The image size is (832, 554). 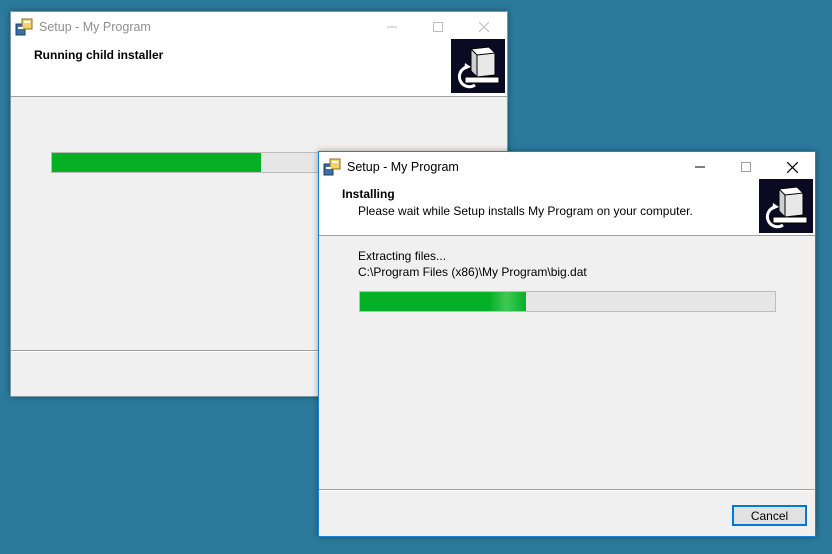 I want to click on background-titlebar: Setup - My Program, so click(x=259, y=27).